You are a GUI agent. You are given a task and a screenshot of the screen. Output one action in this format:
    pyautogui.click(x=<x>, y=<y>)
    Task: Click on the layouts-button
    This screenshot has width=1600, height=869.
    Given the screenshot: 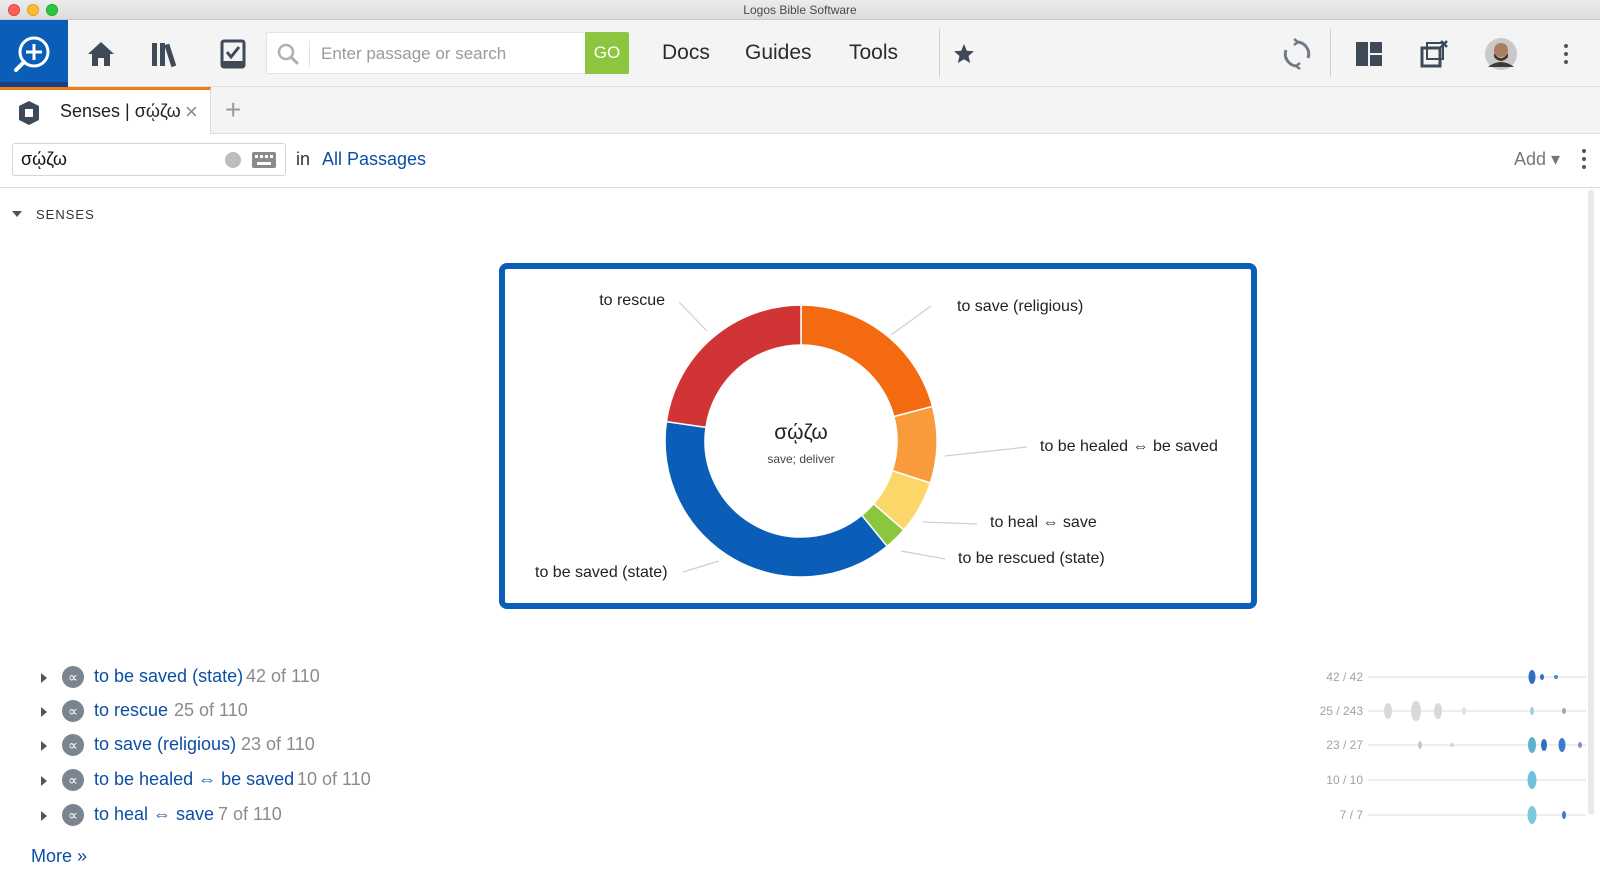 What is the action you would take?
    pyautogui.click(x=1369, y=54)
    